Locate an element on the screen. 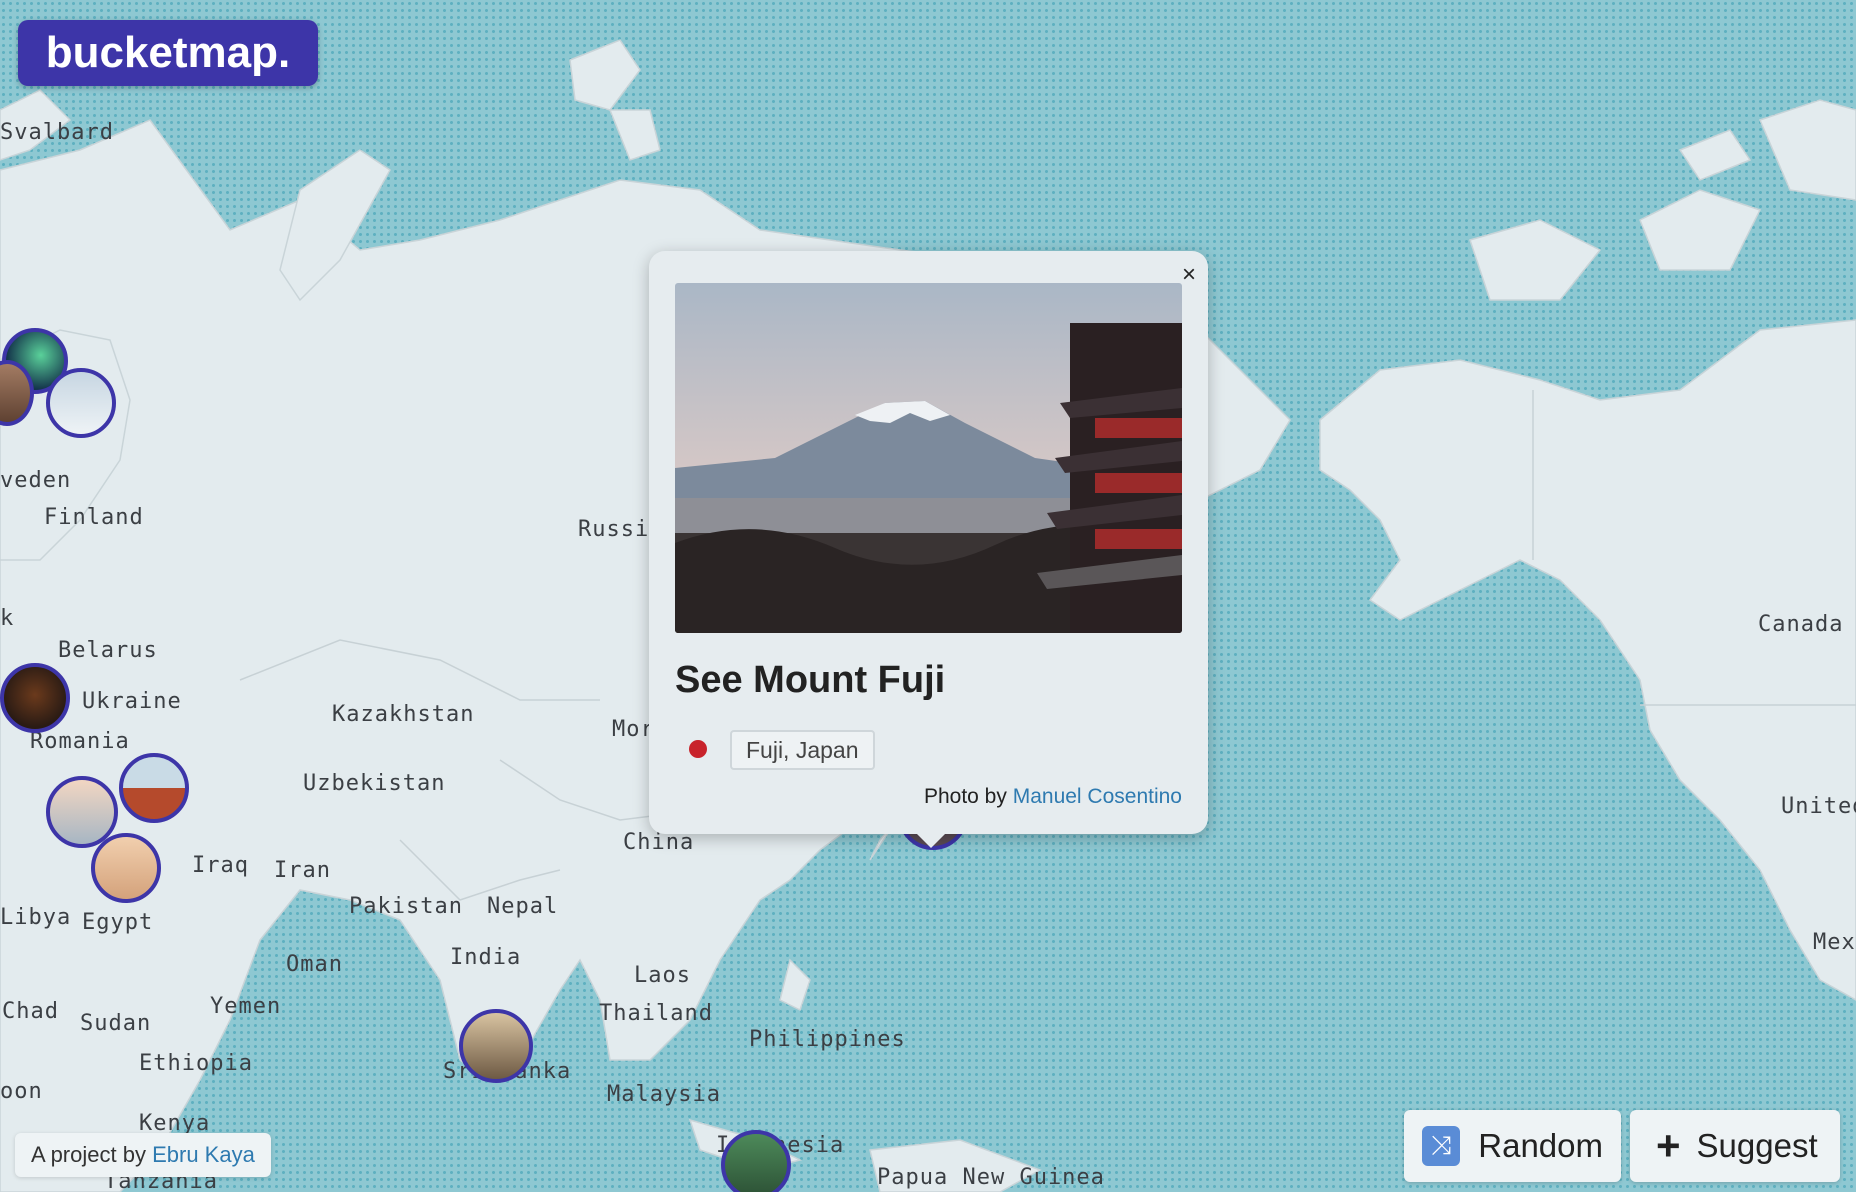 The height and width of the screenshot is (1192, 1856). country-label: Thailand is located at coordinates (656, 1013).